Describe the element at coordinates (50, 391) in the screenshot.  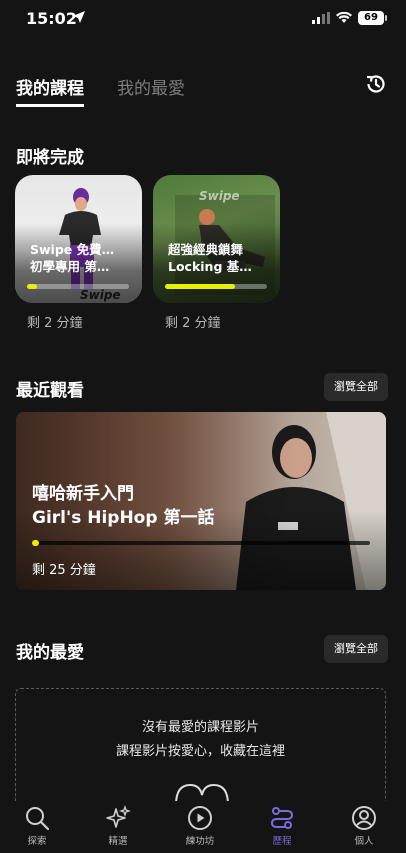
I see `recent-section-title: 最近觀看` at that location.